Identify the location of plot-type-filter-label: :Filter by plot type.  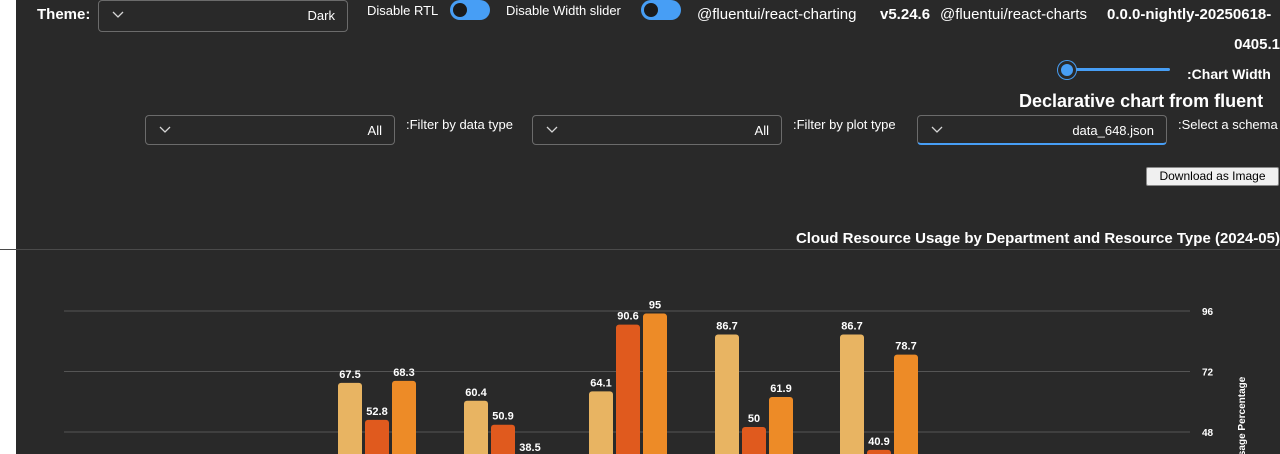
(844, 124).